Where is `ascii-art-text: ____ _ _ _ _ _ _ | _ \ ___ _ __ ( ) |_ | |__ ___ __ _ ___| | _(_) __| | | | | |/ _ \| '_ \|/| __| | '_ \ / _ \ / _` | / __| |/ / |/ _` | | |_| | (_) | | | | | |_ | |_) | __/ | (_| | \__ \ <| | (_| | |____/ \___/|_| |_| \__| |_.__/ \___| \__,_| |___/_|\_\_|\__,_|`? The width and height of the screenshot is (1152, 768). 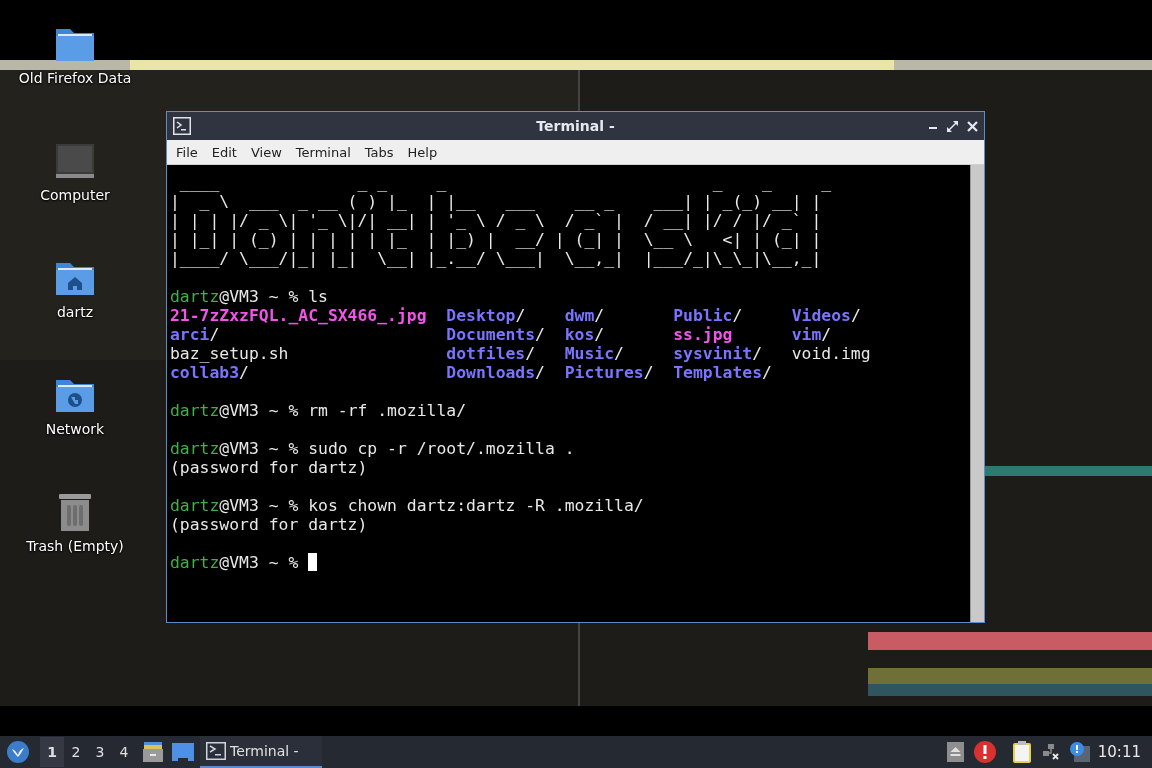
ascii-art-text: ____ _ _ _ _ _ _ | _ \ ___ _ __ ( ) |_ | |__ ___ __ _ ___| | _(_) __| | | | | |/ _ \| '_ \|/| __| | '_ \ / _ \ / _` | / __| |/ / |/ _` | | |_| | (_) | | | | | |_ | |_) | __/ | (_| | \__ \ <| | (_| | |____/ \___/|_| |_| \__| |_.__/ \___| \__,_| |___/_|\_\_|\__,_| is located at coordinates (501, 220).